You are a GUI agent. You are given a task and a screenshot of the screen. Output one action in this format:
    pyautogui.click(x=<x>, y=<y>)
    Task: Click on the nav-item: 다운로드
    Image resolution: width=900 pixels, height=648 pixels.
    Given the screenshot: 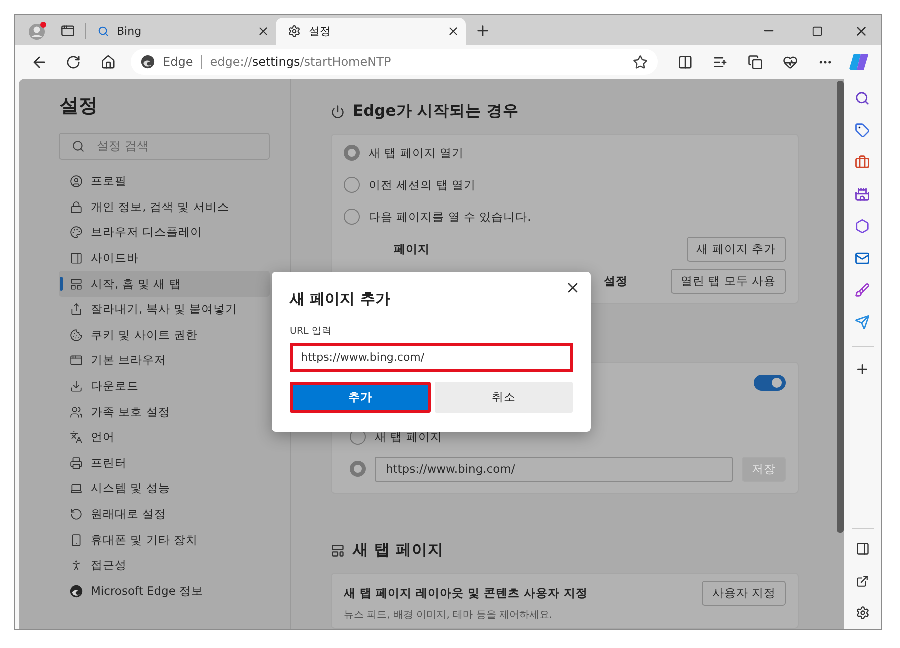 What is the action you would take?
    pyautogui.click(x=164, y=387)
    